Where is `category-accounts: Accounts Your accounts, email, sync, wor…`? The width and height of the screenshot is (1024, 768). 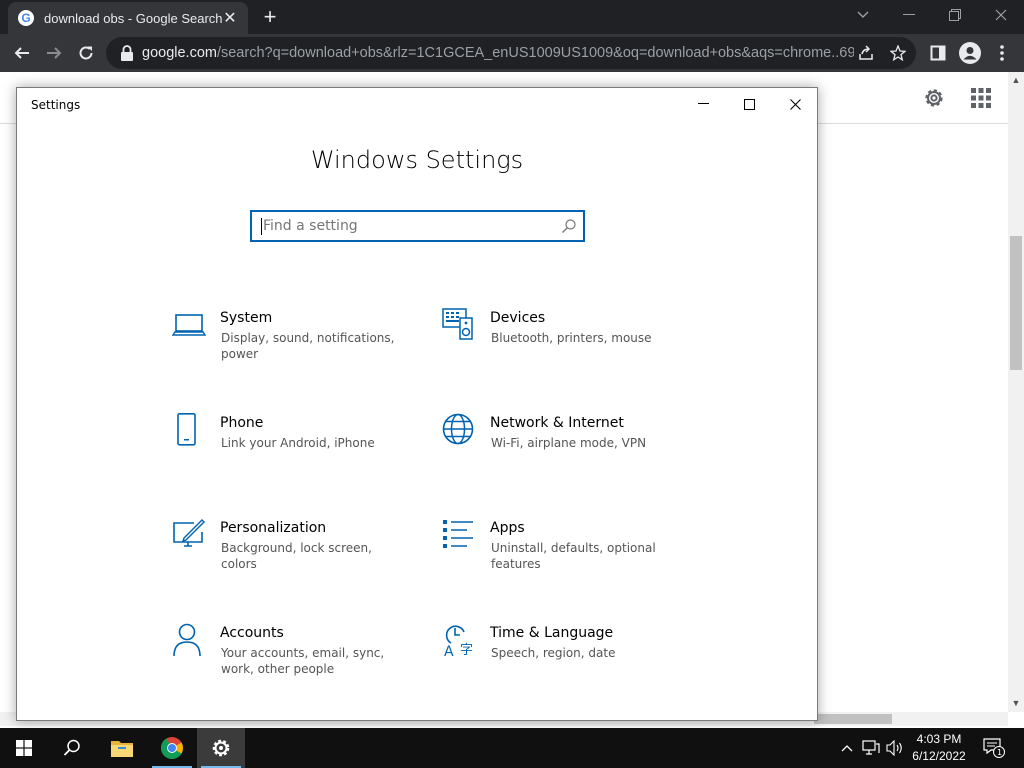 category-accounts: Accounts Your accounts, email, sync, wor… is located at coordinates (292, 658).